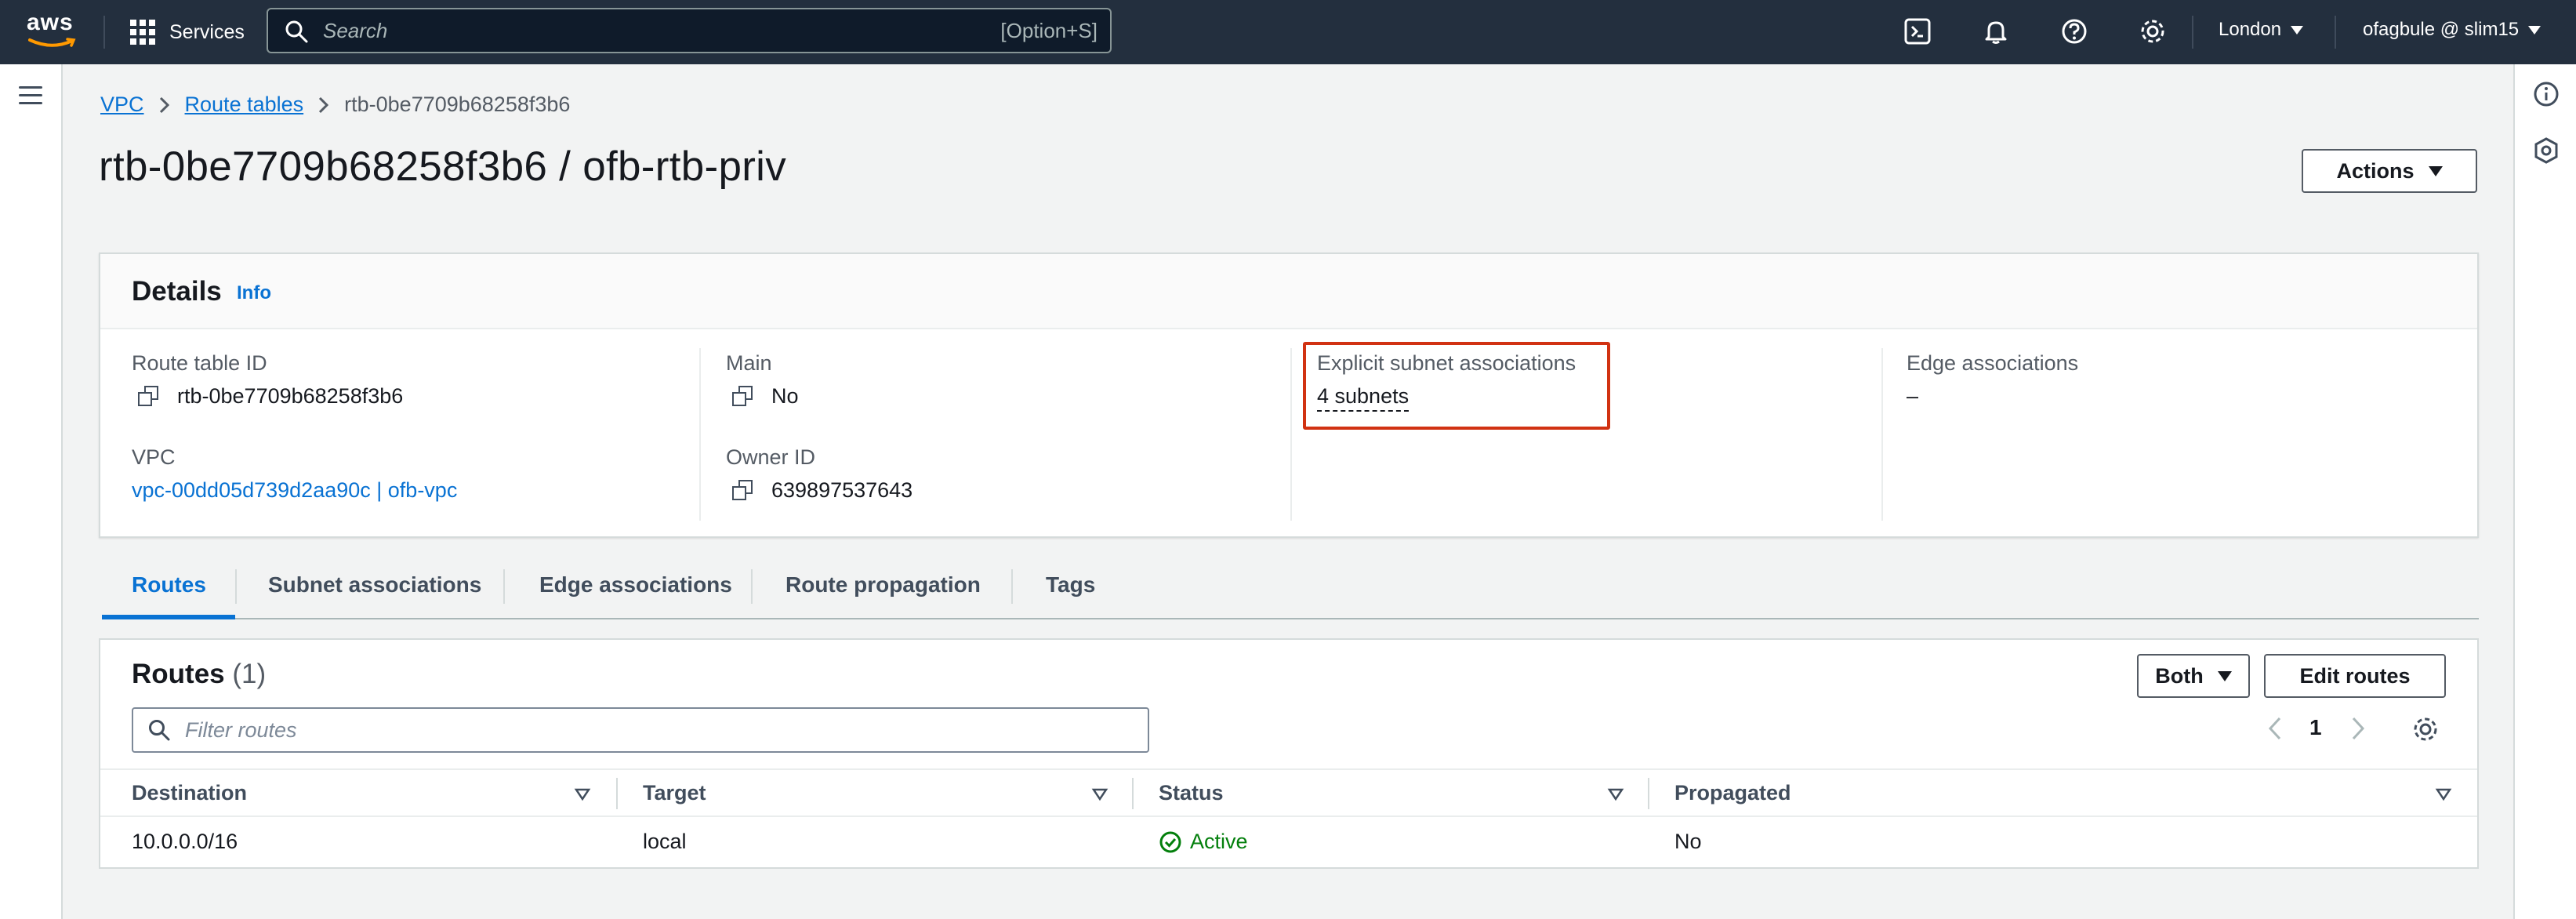  What do you see at coordinates (169, 585) in the screenshot?
I see `tab-routes: Routes` at bounding box center [169, 585].